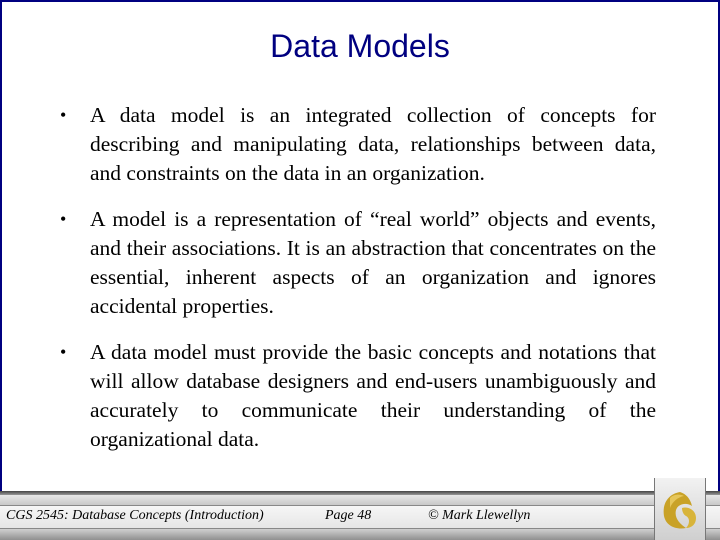 Image resolution: width=720 pixels, height=540 pixels. What do you see at coordinates (348, 515) in the screenshot?
I see `footer-page-number: Page 48` at bounding box center [348, 515].